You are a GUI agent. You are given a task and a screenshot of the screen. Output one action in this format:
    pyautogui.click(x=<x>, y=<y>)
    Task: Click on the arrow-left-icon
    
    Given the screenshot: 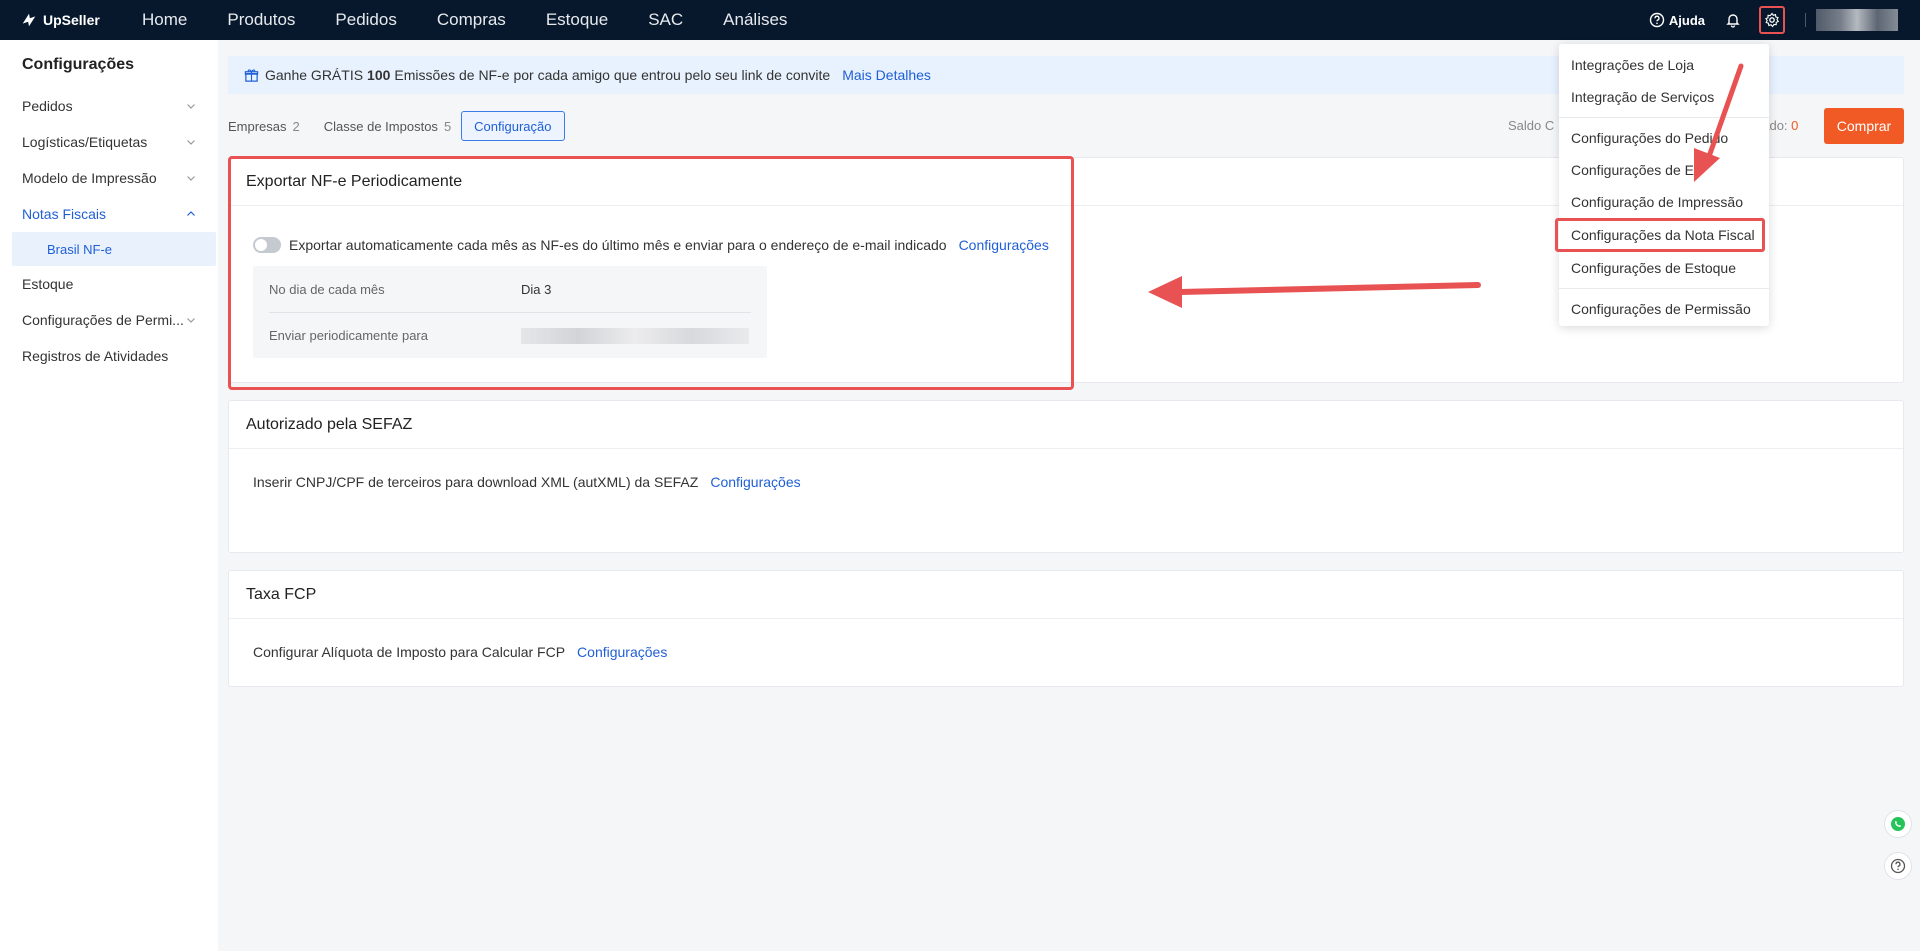 What is the action you would take?
    pyautogui.click(x=1314, y=292)
    